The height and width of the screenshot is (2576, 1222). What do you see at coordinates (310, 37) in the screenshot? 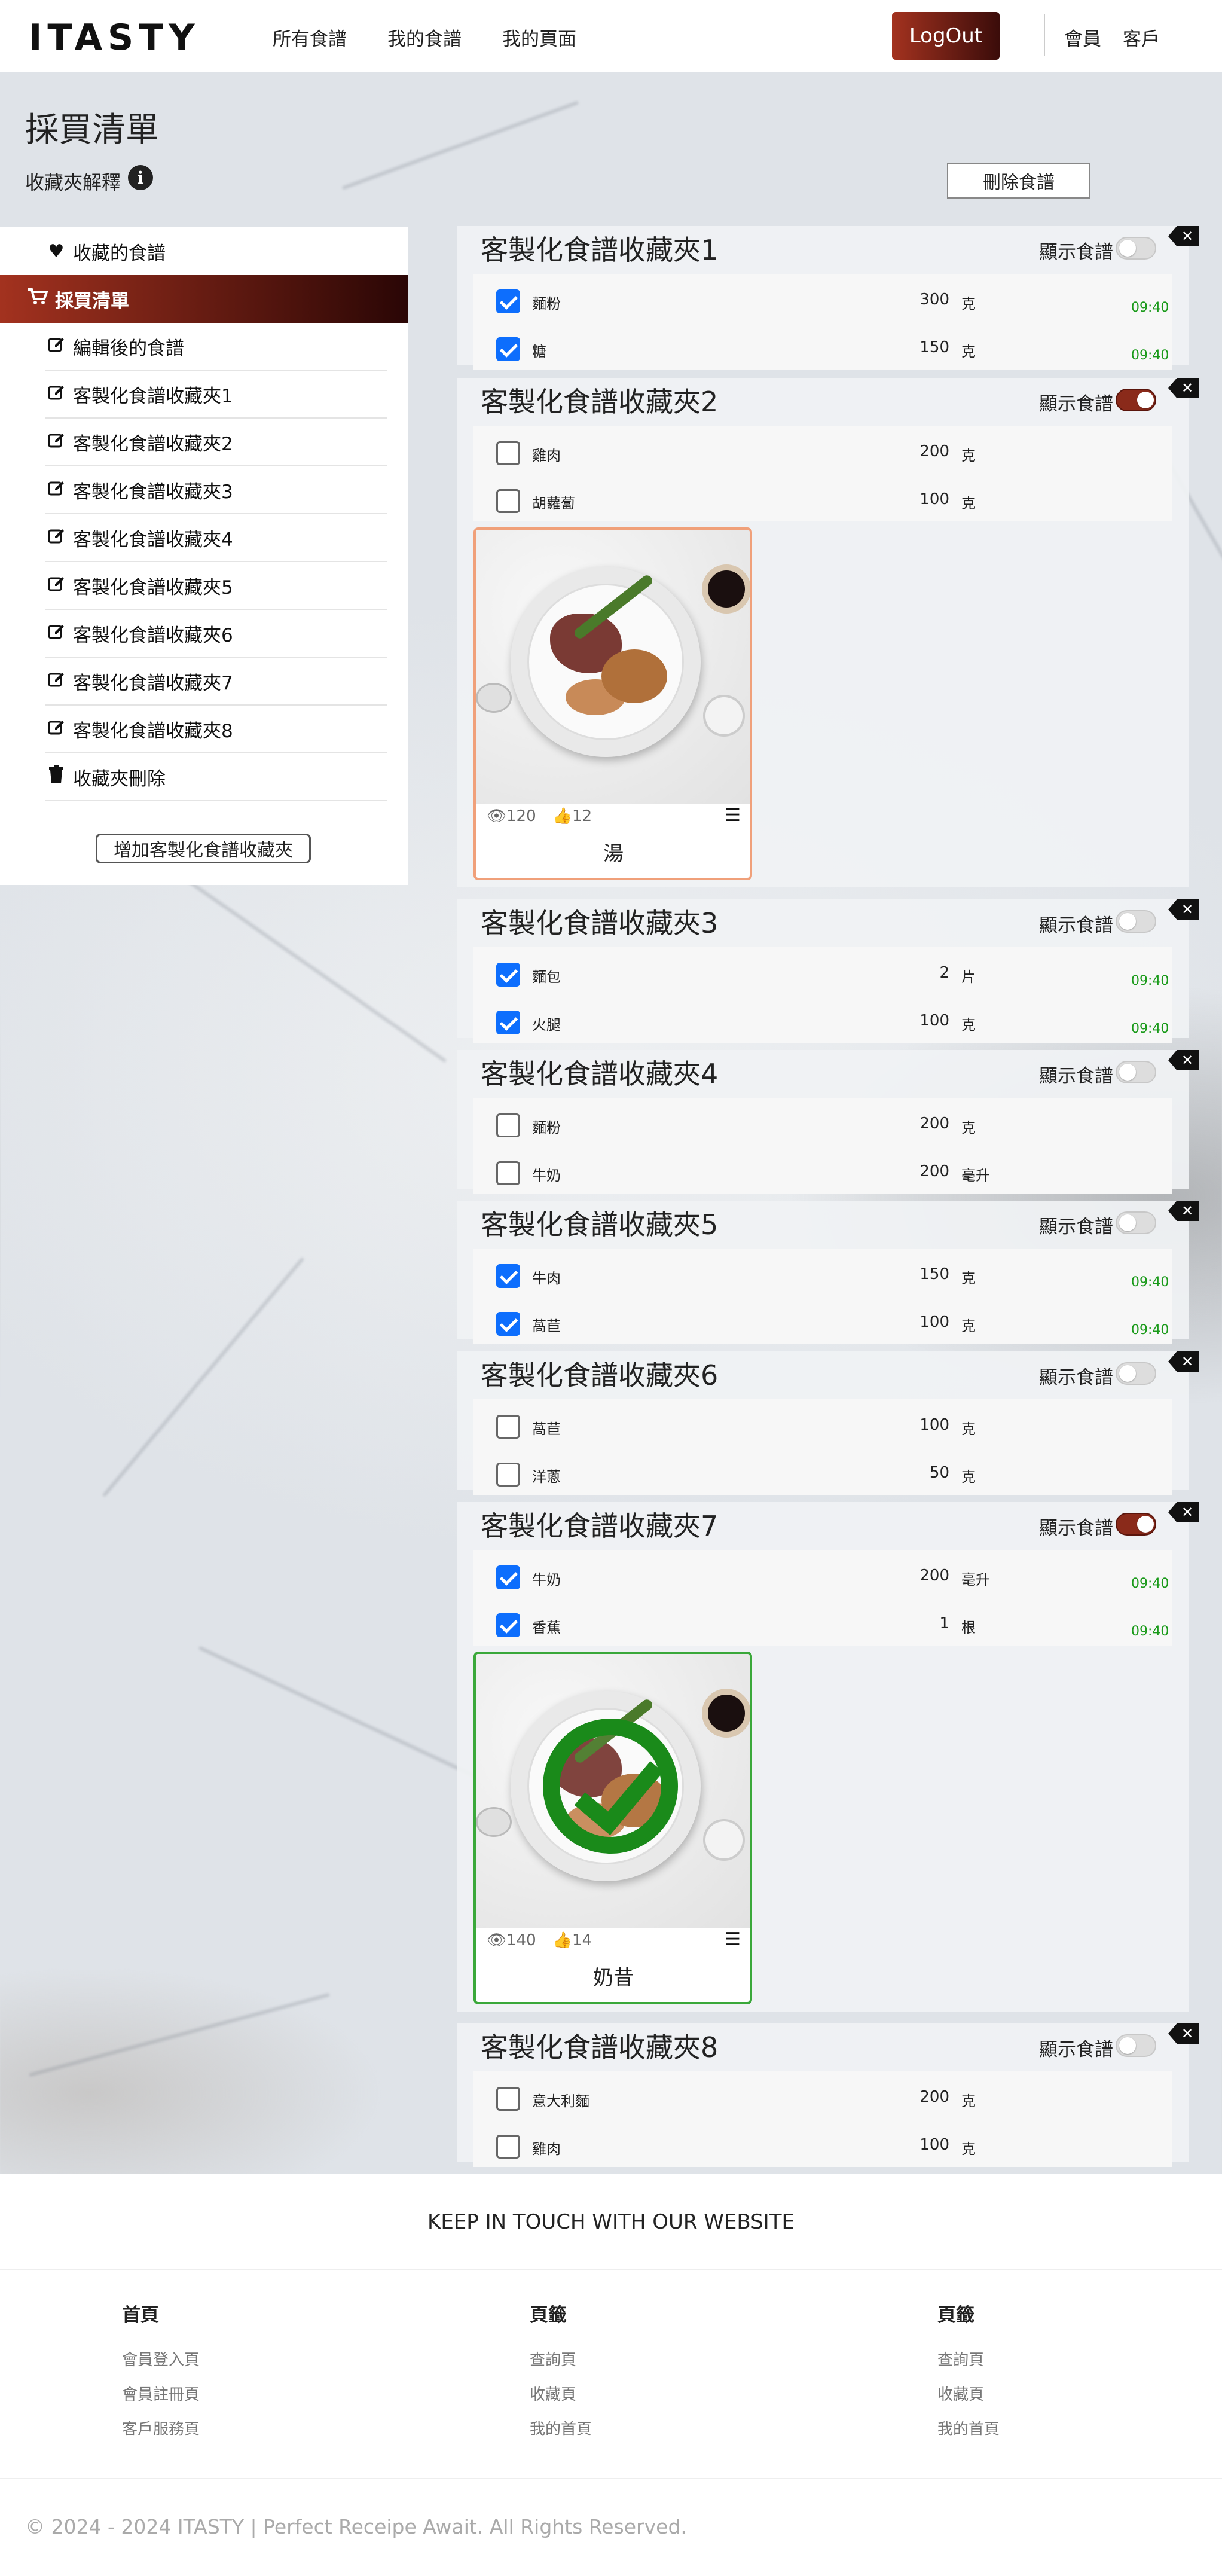
I see `nav-all-recipes: 所有食譜` at bounding box center [310, 37].